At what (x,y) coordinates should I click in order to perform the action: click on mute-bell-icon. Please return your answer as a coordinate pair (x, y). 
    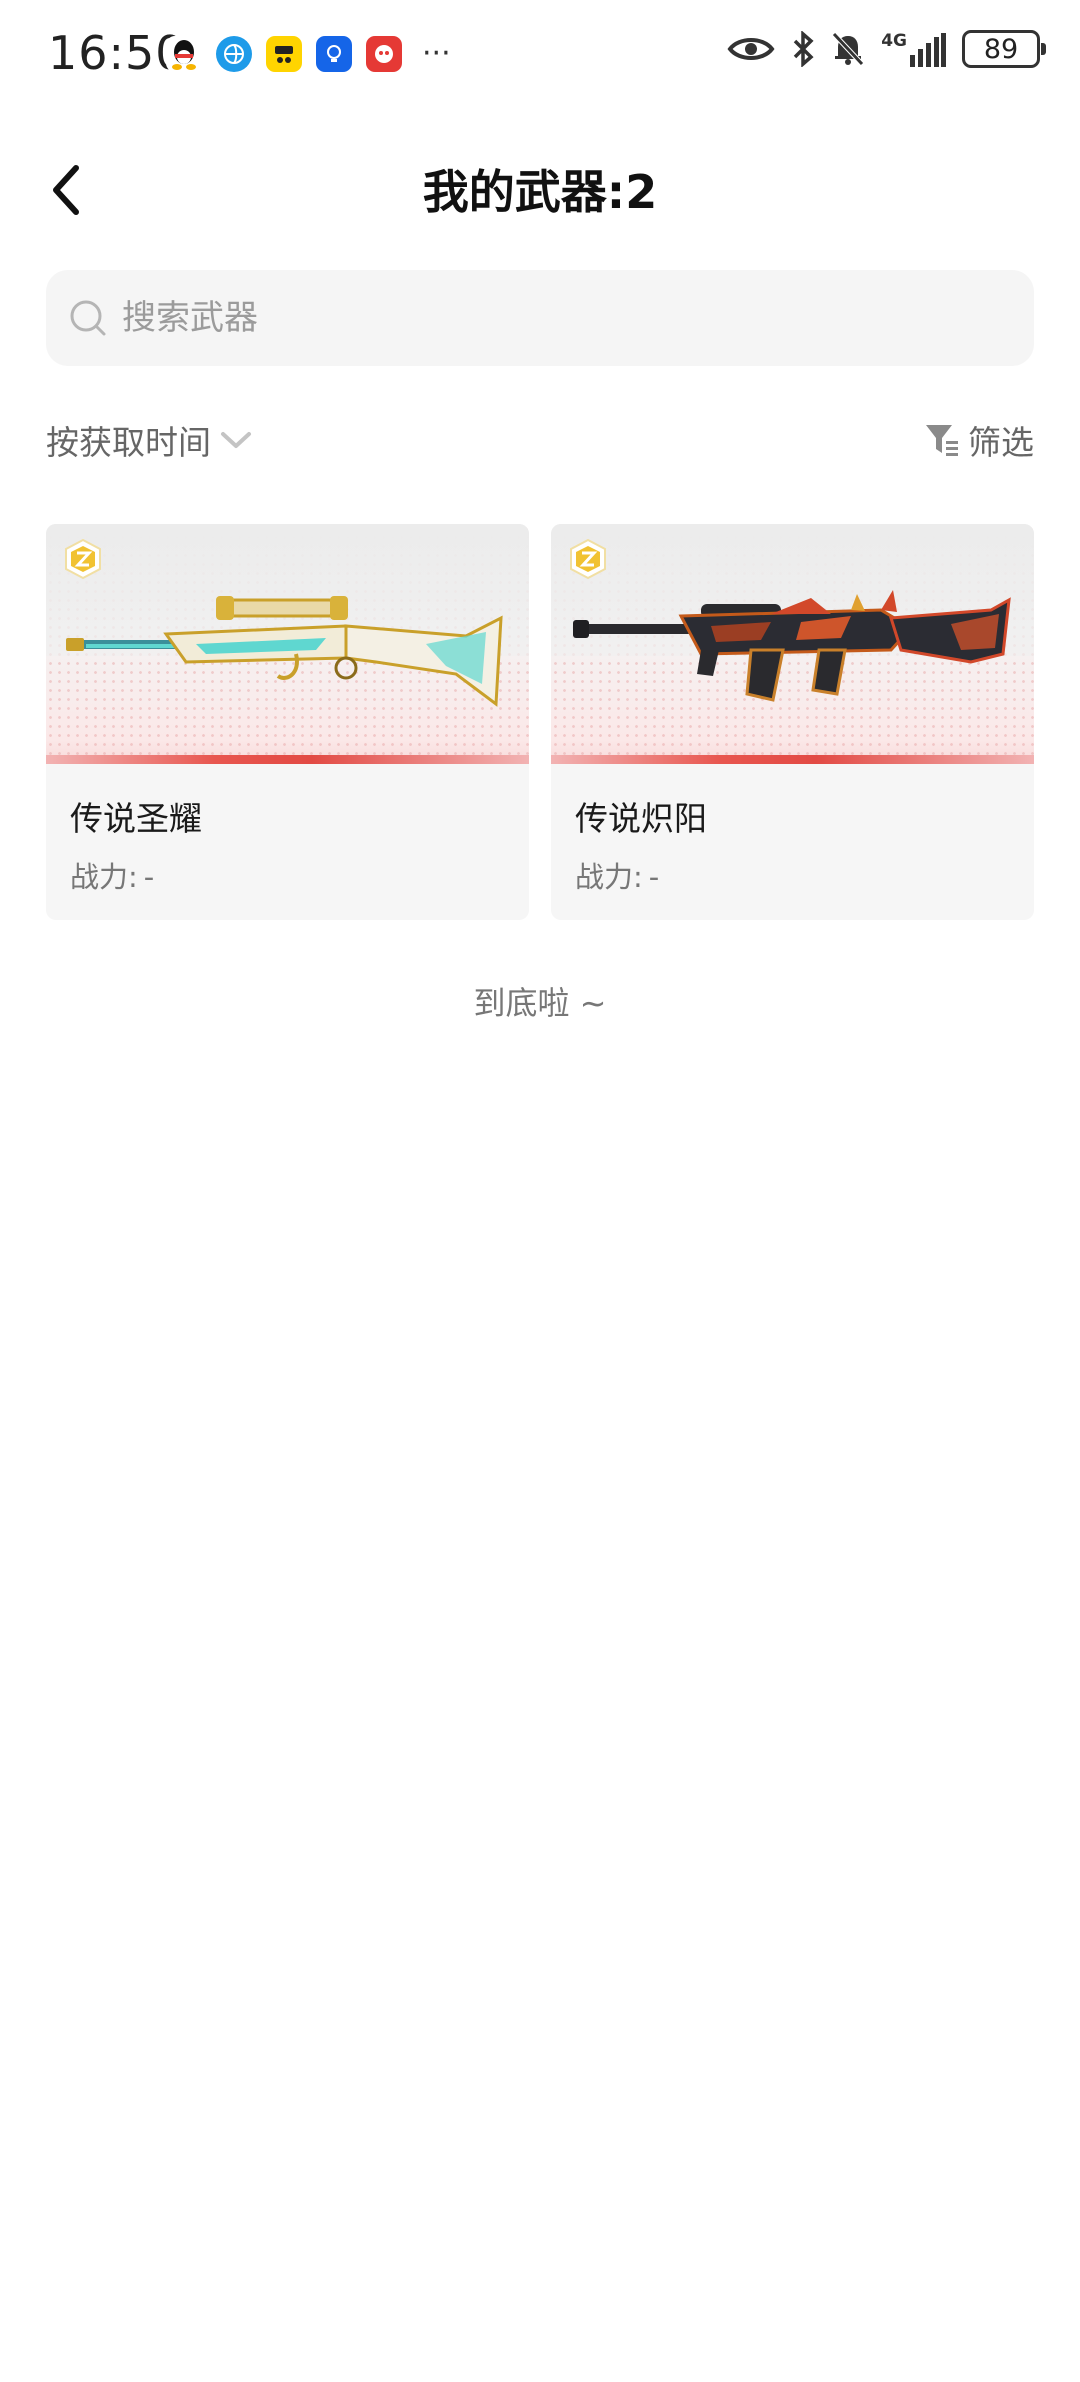
    Looking at the image, I should click on (848, 49).